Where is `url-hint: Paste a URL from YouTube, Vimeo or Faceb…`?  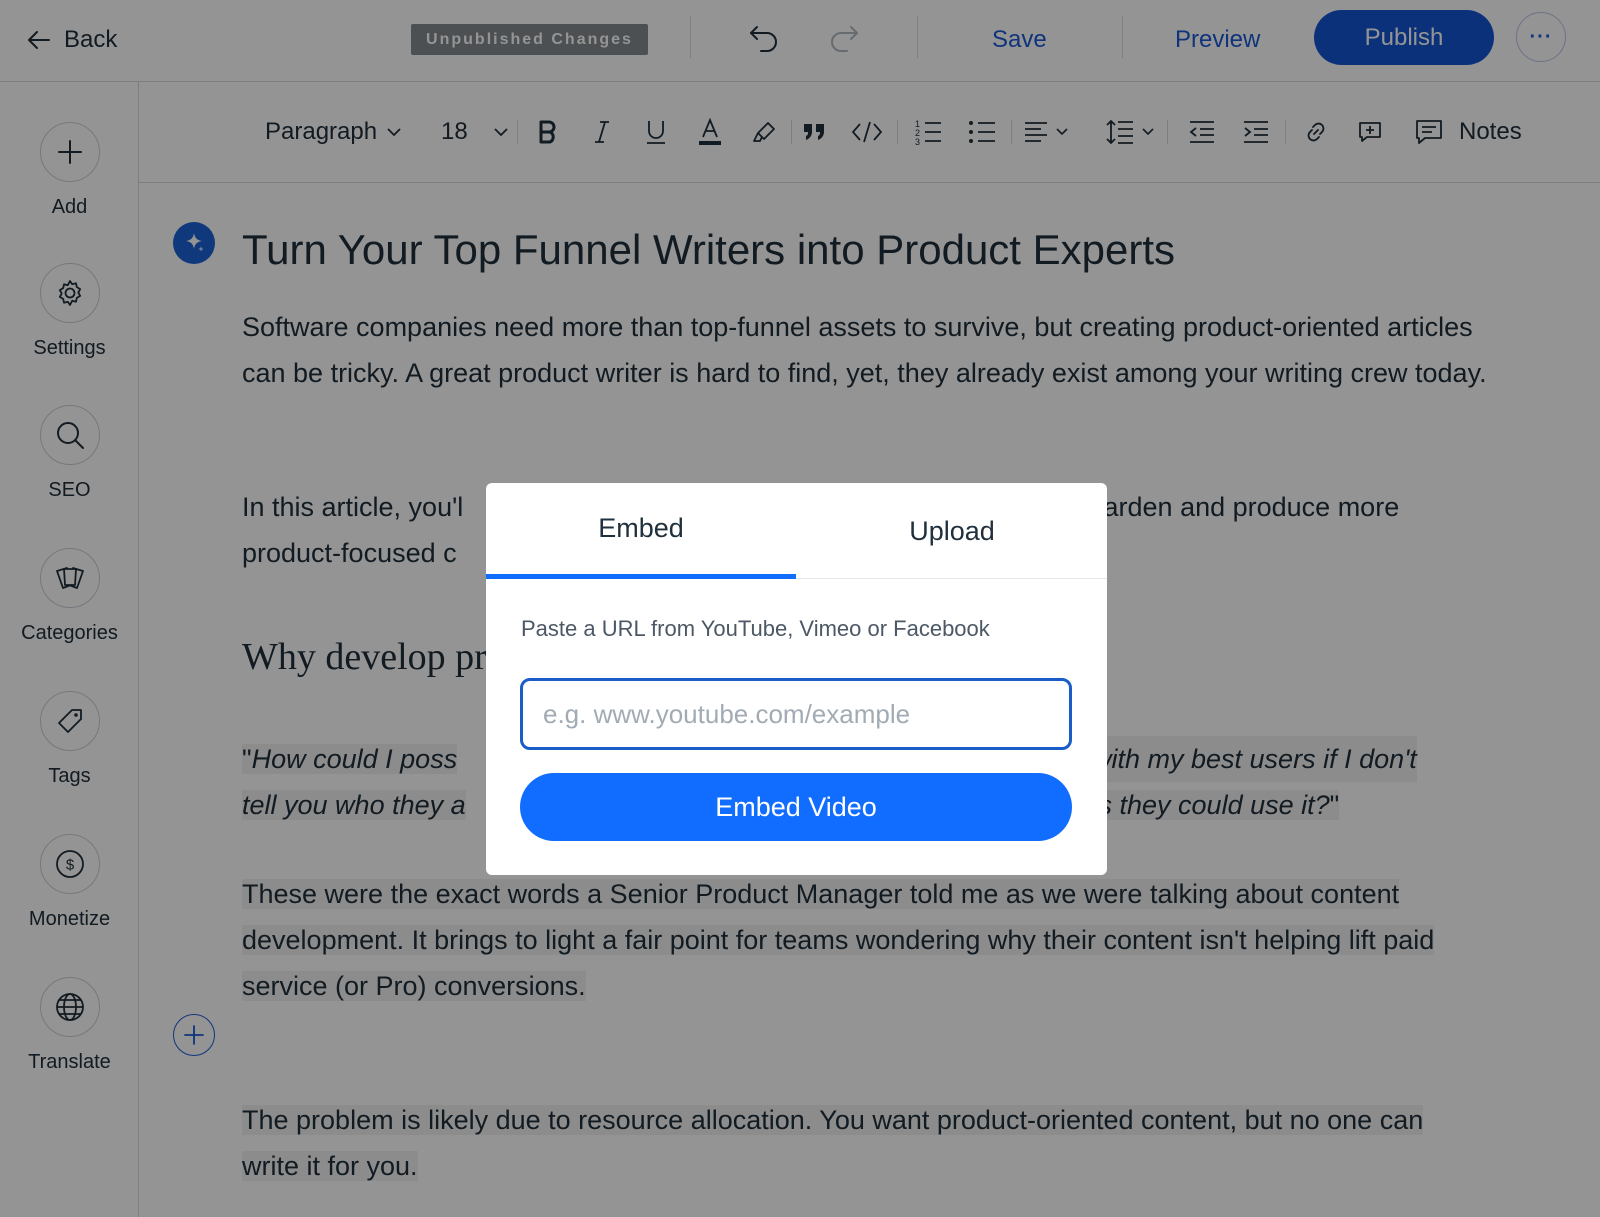 url-hint: Paste a URL from YouTube, Vimeo or Faceb… is located at coordinates (755, 628).